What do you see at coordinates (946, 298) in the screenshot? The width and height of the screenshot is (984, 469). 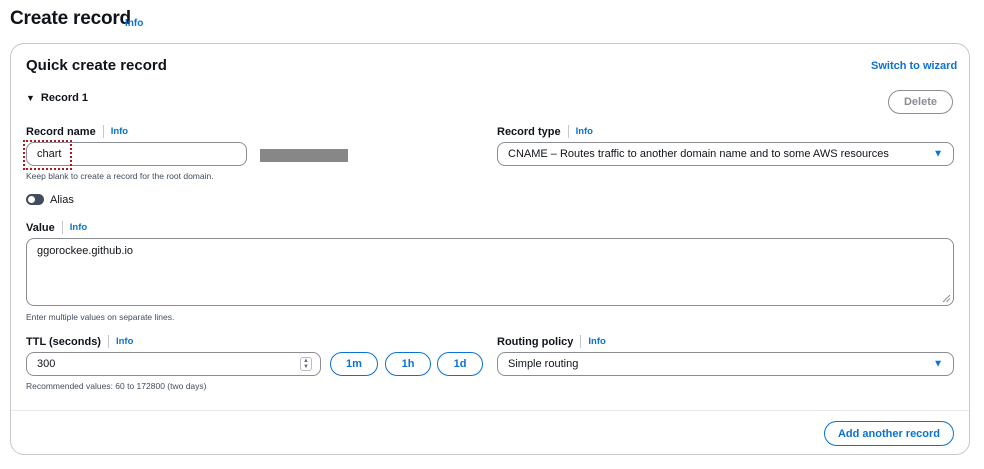 I see `resize-grip-icon` at bounding box center [946, 298].